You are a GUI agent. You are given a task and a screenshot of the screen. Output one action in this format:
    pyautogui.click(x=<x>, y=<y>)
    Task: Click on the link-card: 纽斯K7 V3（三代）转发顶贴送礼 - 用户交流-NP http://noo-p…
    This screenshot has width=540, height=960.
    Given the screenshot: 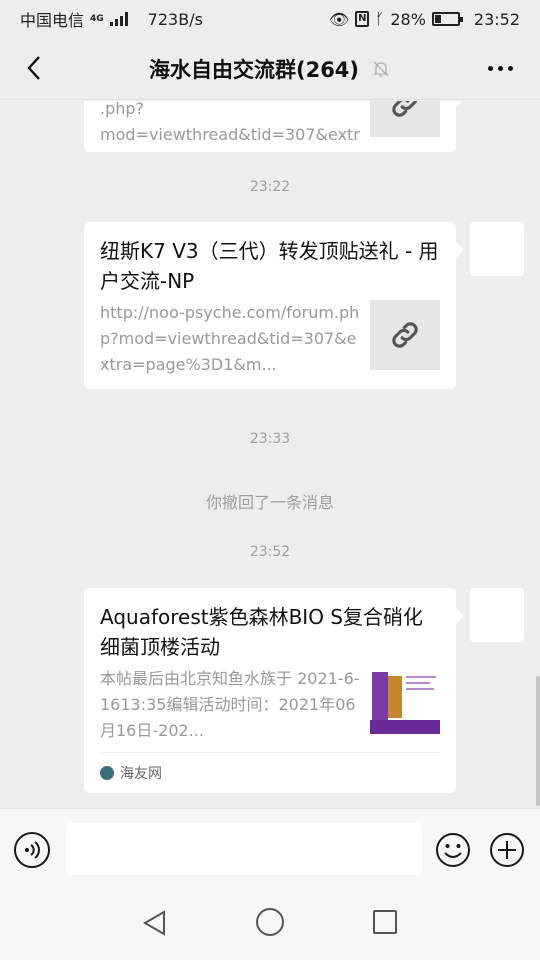 What is the action you would take?
    pyautogui.click(x=274, y=305)
    